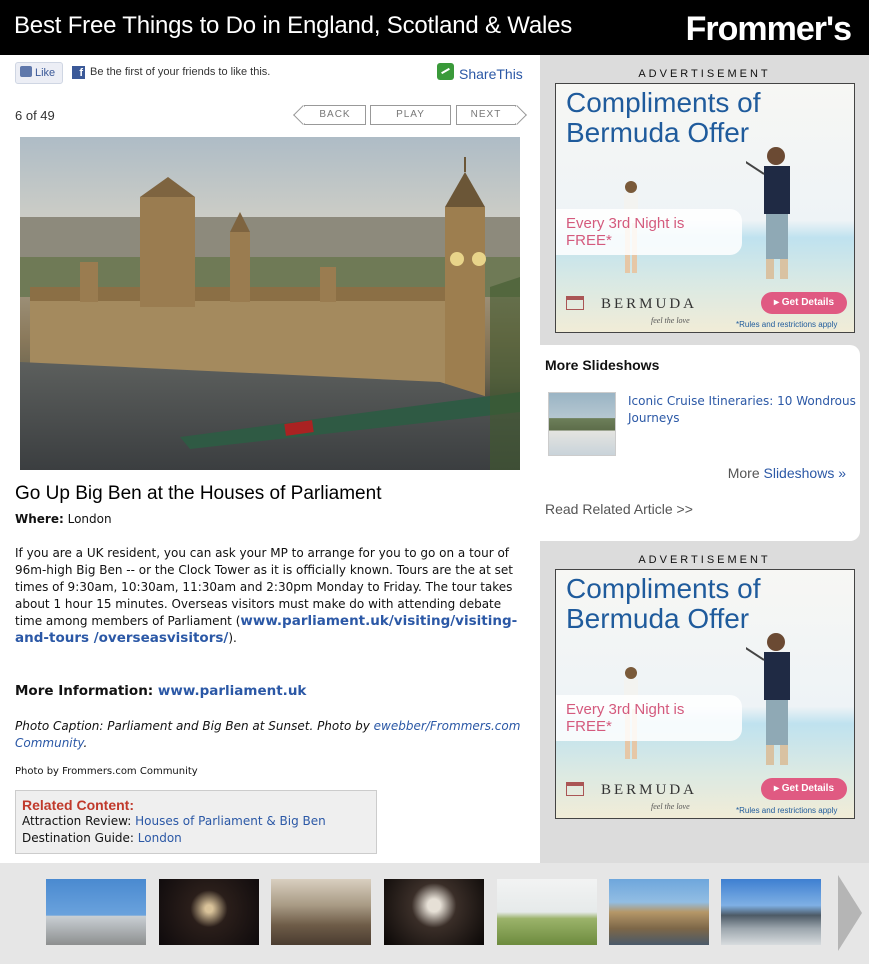  I want to click on facebook-icon: f, so click(78, 72).